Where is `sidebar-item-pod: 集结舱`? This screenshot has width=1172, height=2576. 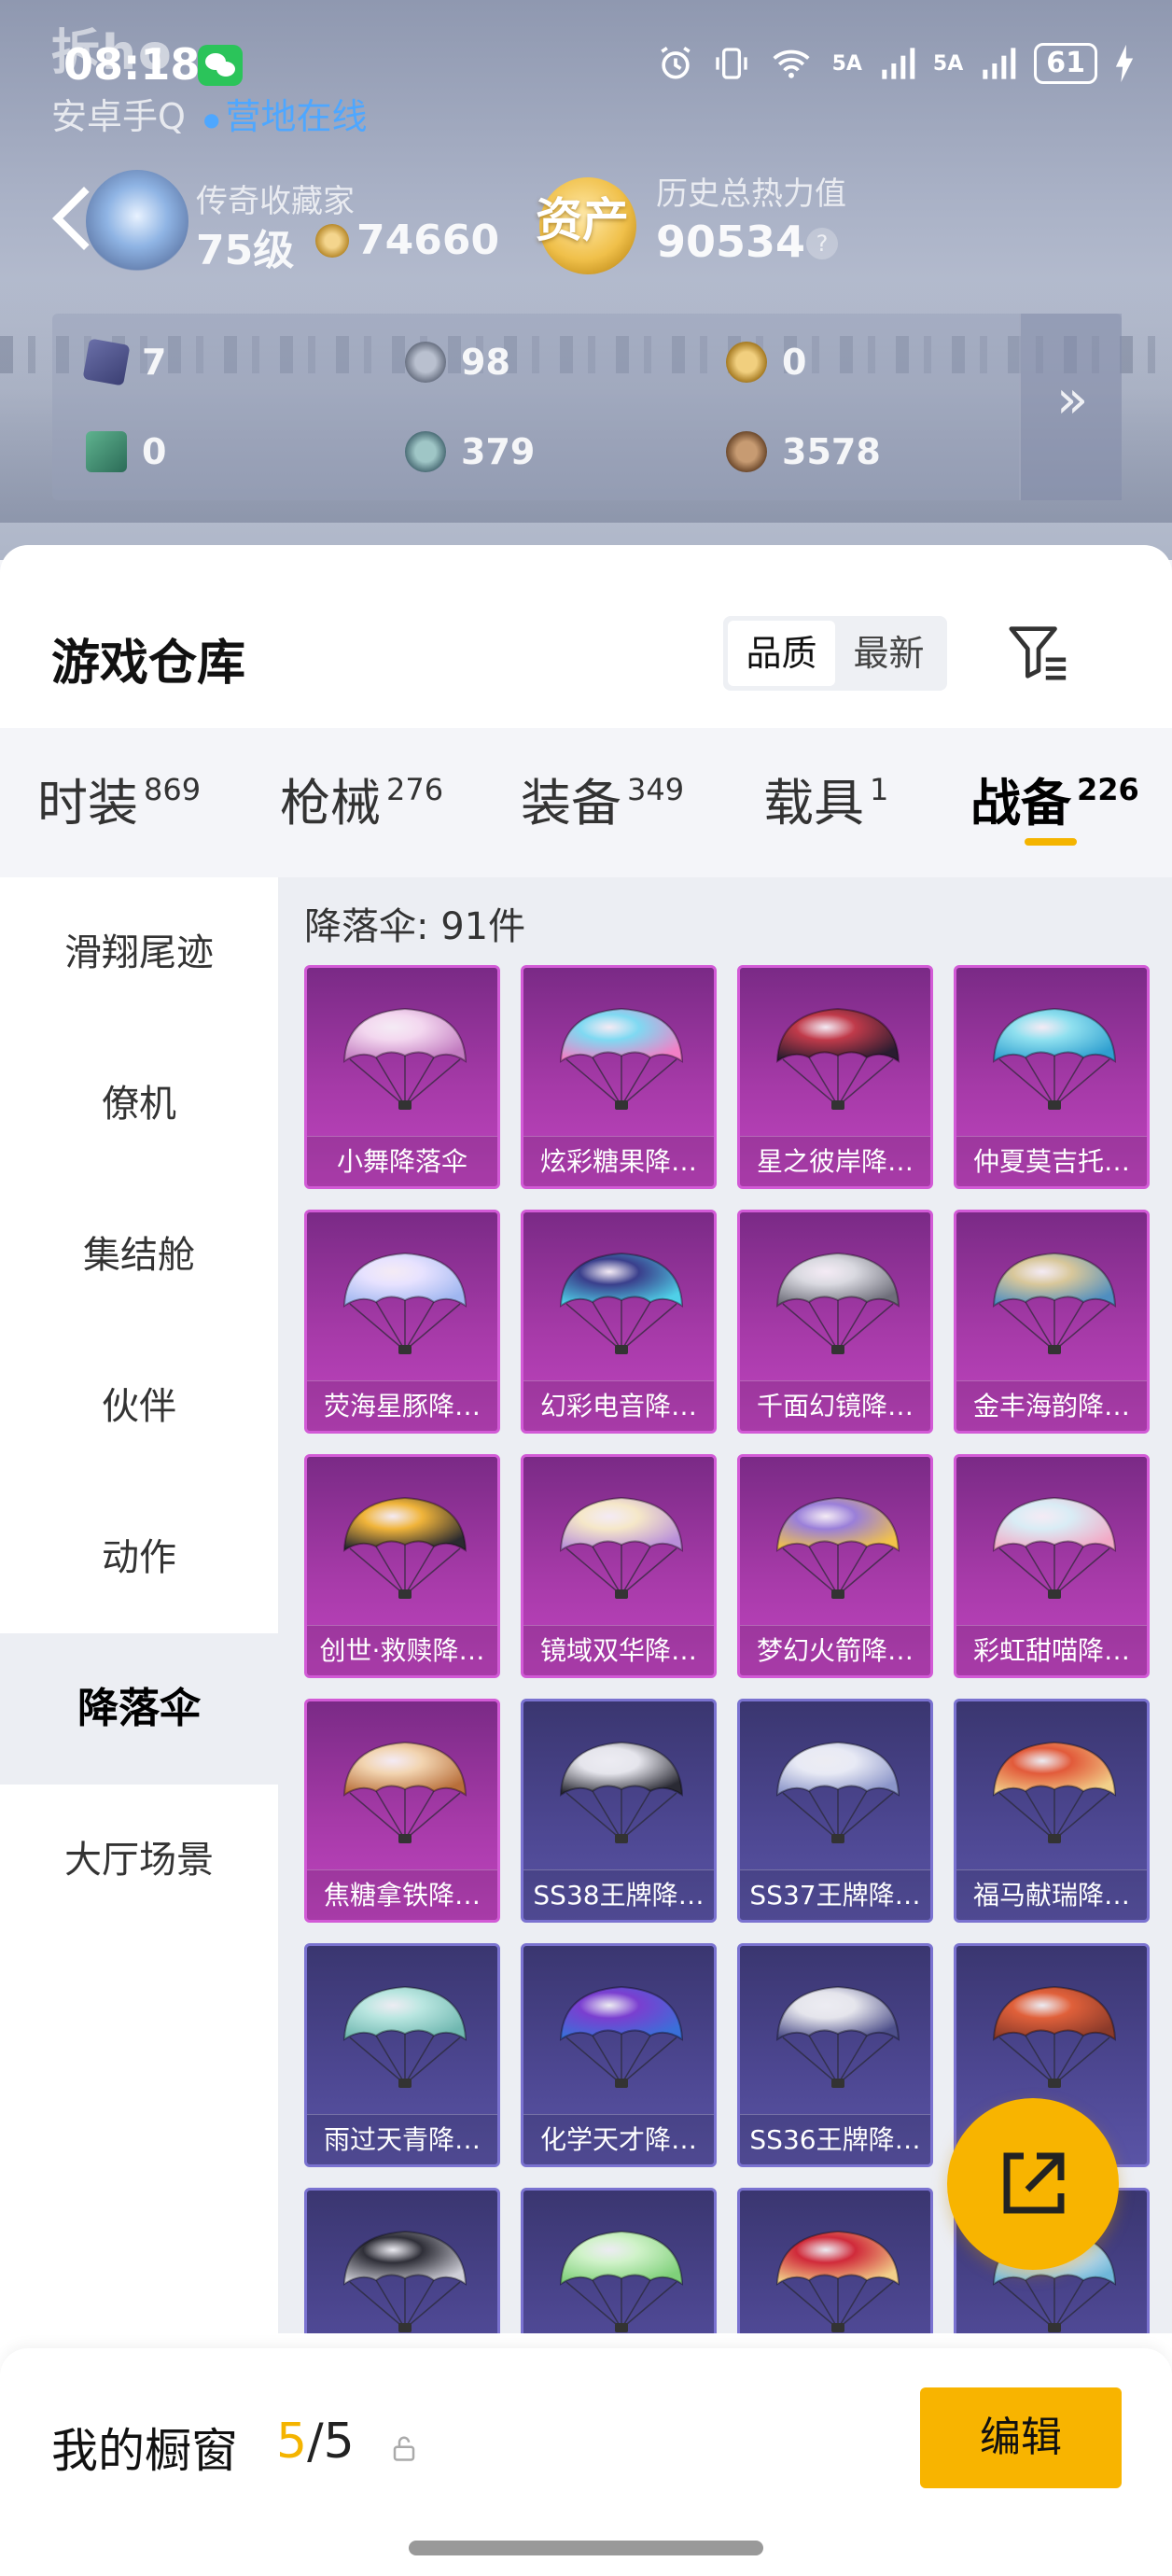
sidebar-item-pod: 集结舱 is located at coordinates (139, 1255).